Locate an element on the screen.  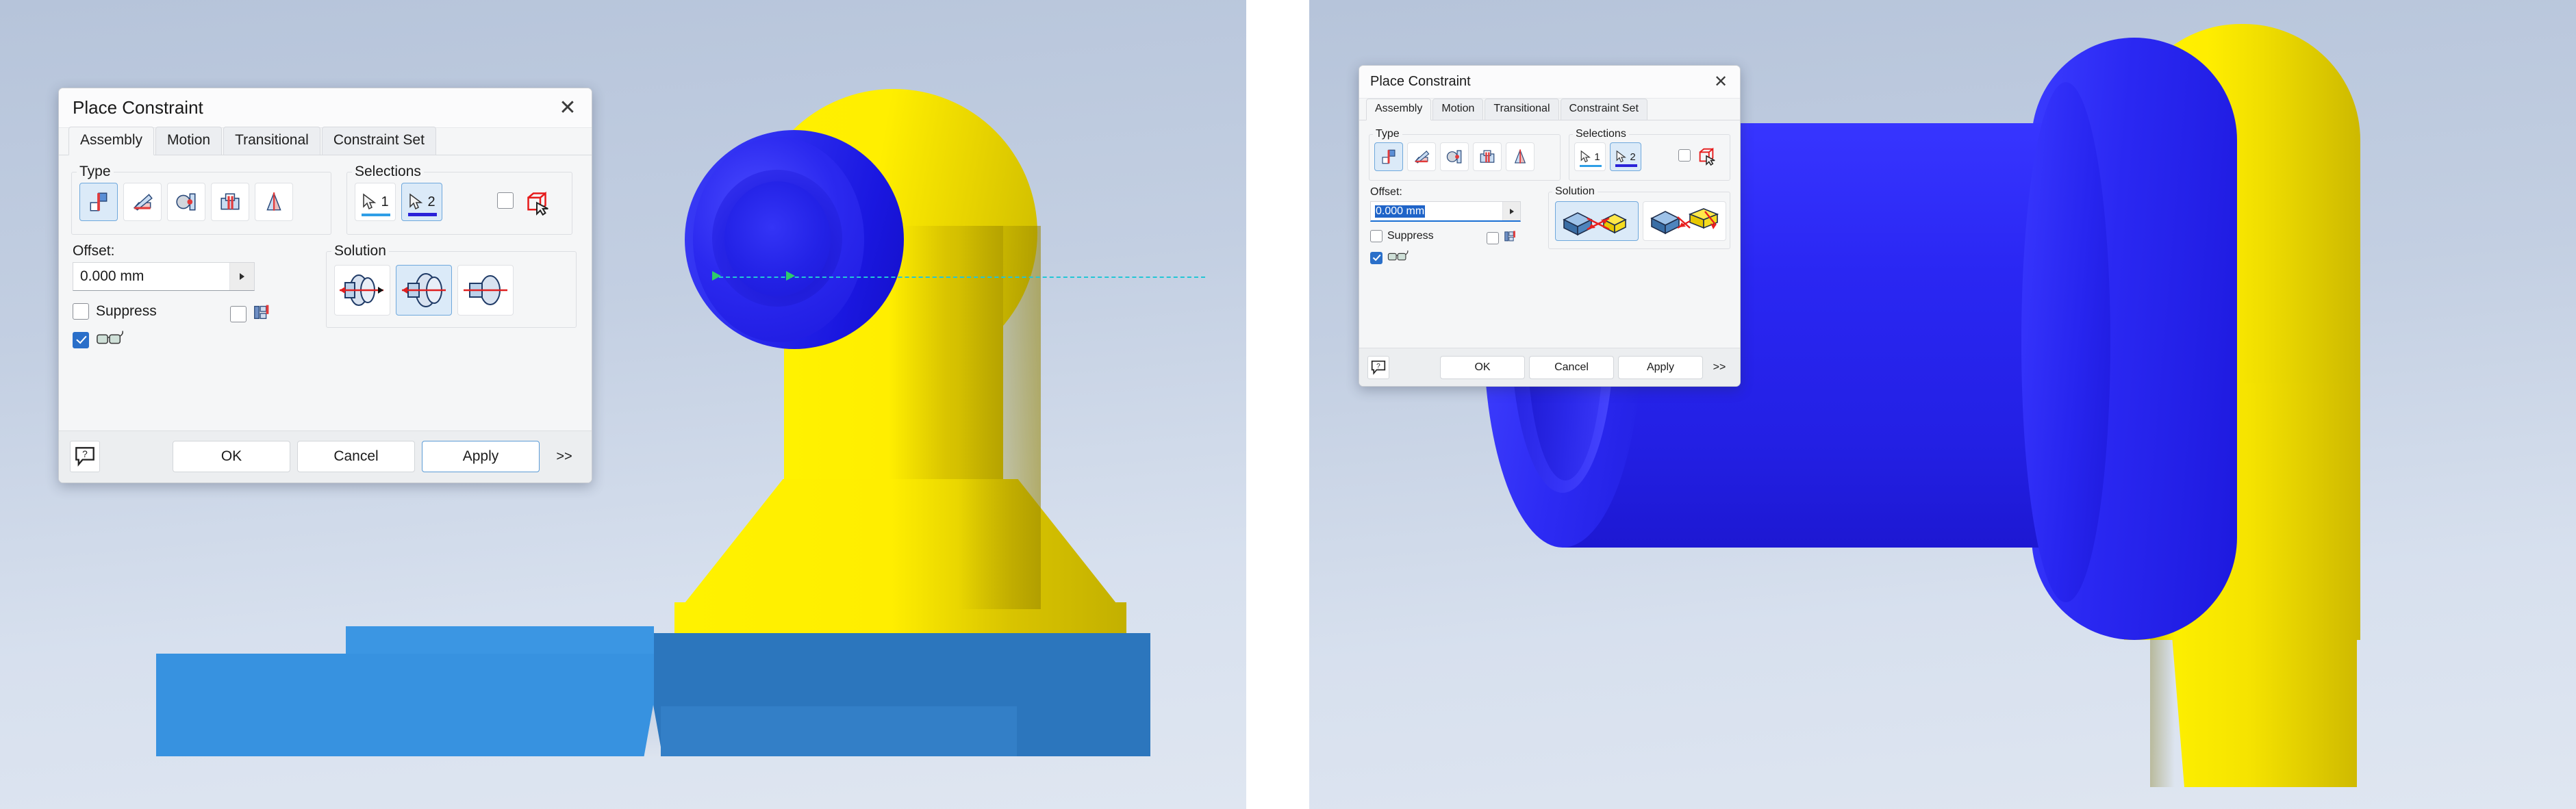
solution-button-insert-opposed is located at coordinates (362, 290).